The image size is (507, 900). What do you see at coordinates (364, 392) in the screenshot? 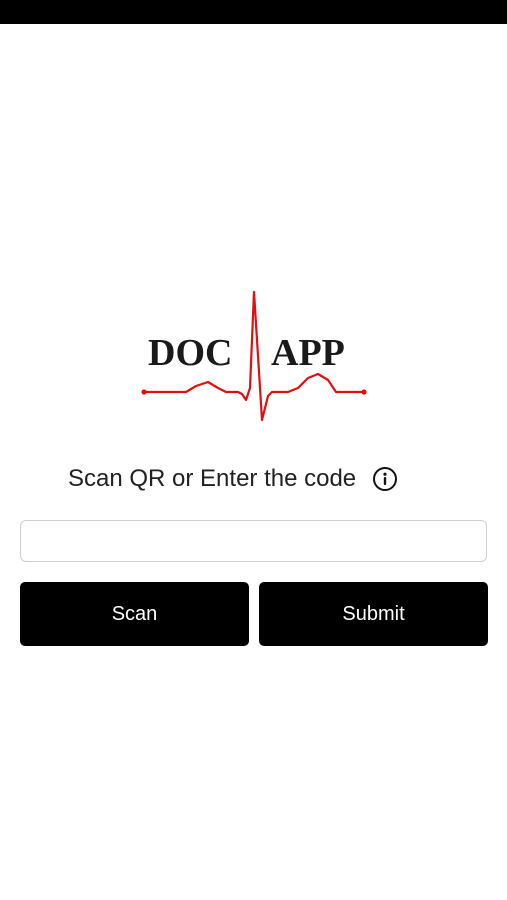
I see `pulse-dot-right` at bounding box center [364, 392].